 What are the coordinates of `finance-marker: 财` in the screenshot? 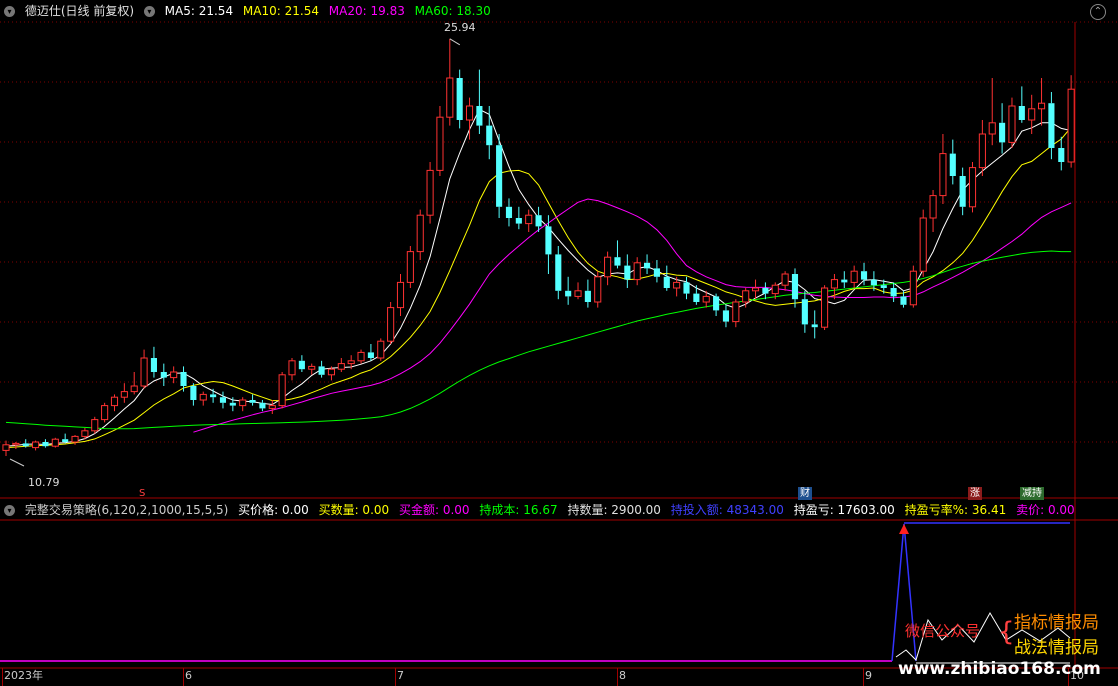 It's located at (805, 493).